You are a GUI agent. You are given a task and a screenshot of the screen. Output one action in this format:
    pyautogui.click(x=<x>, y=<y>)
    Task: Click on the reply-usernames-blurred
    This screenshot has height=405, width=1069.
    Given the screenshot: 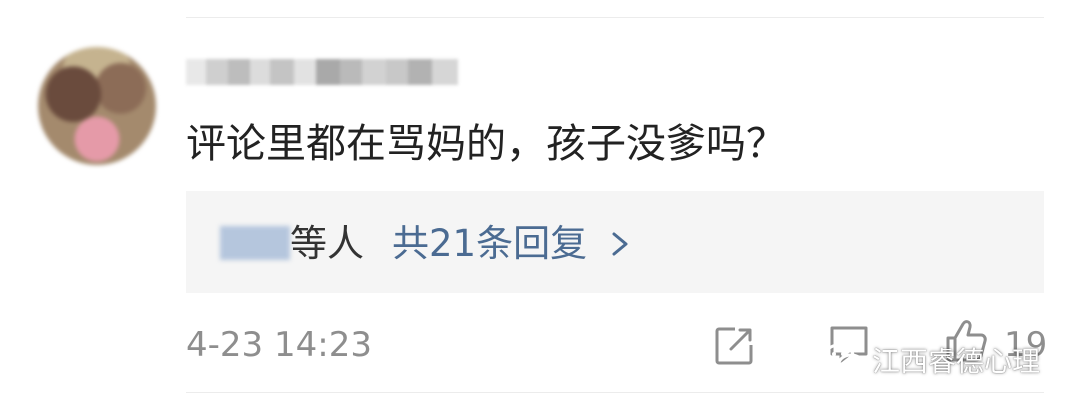 What is the action you would take?
    pyautogui.click(x=255, y=243)
    